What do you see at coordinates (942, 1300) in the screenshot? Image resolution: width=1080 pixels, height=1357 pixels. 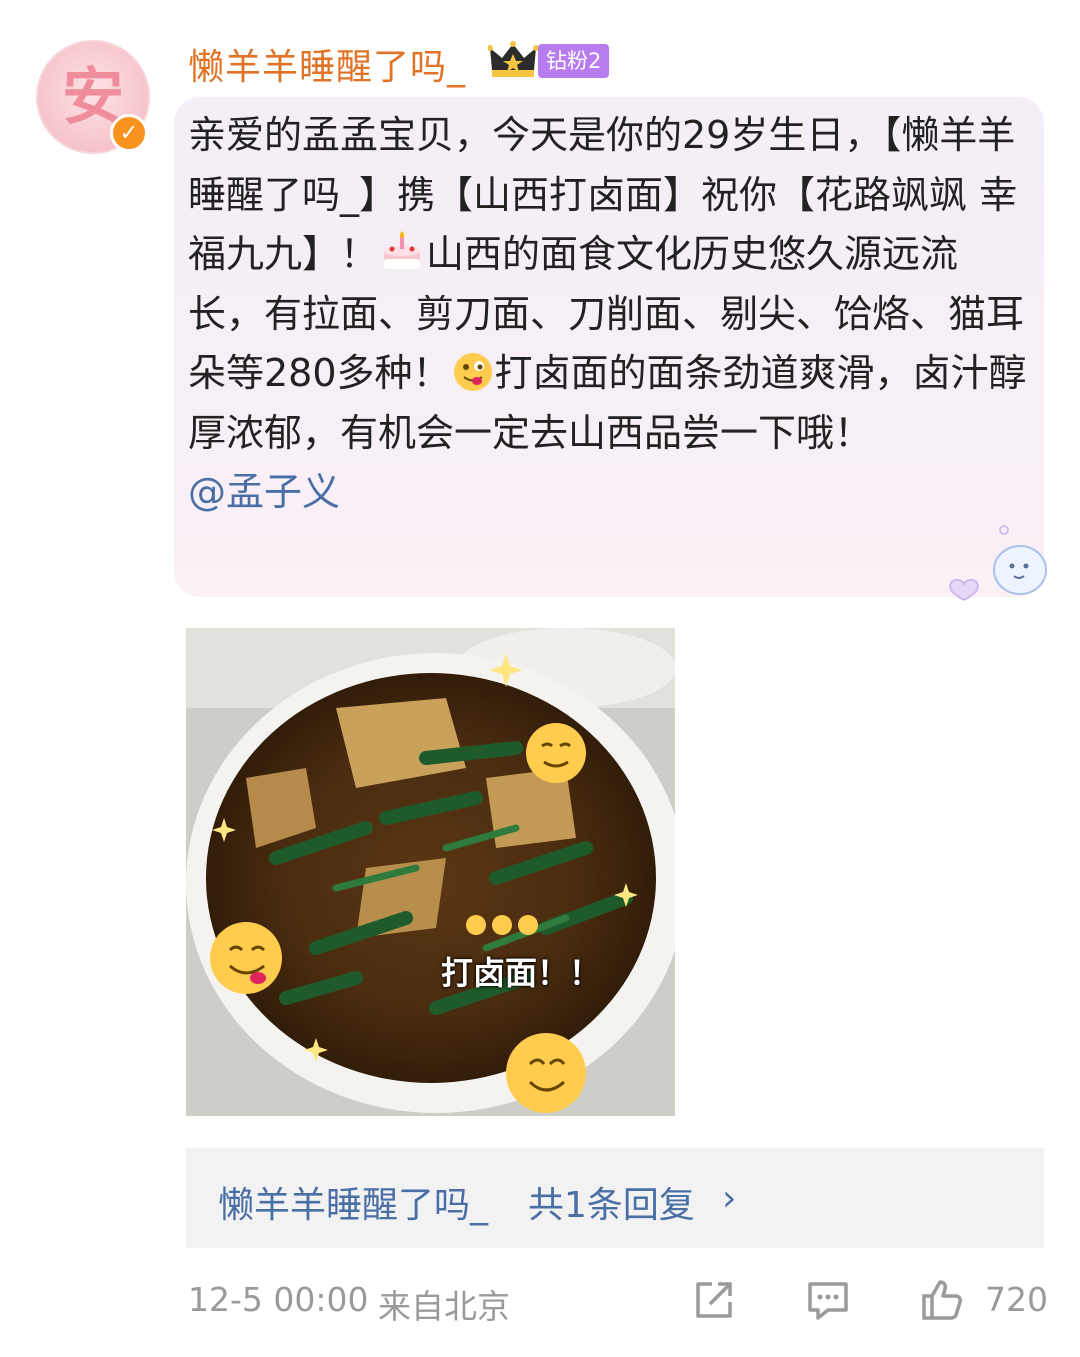 I see `like-icon` at bounding box center [942, 1300].